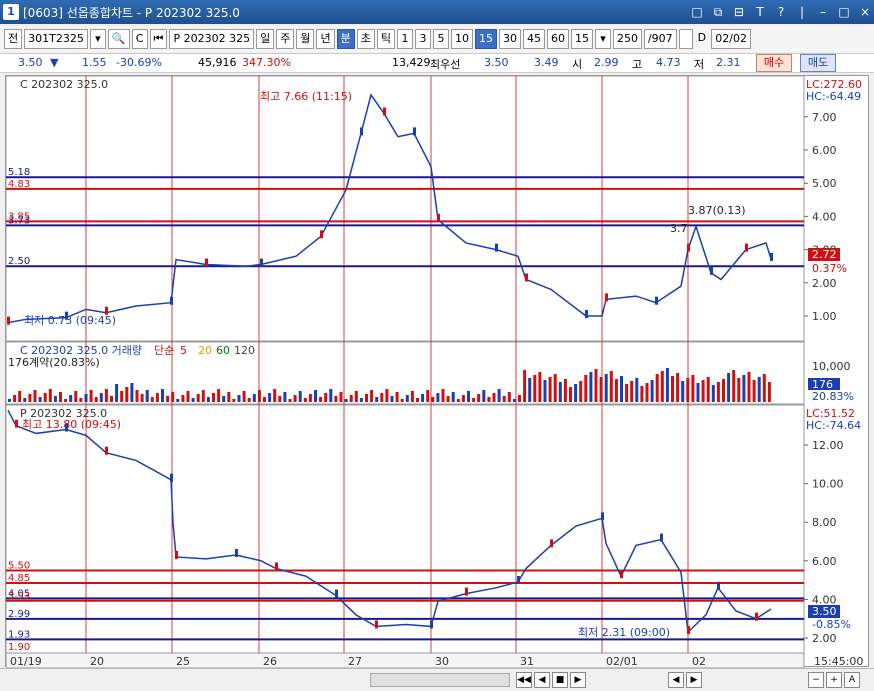 This screenshot has width=874, height=691. I want to click on nav-first-button: ◀◀, so click(524, 680).